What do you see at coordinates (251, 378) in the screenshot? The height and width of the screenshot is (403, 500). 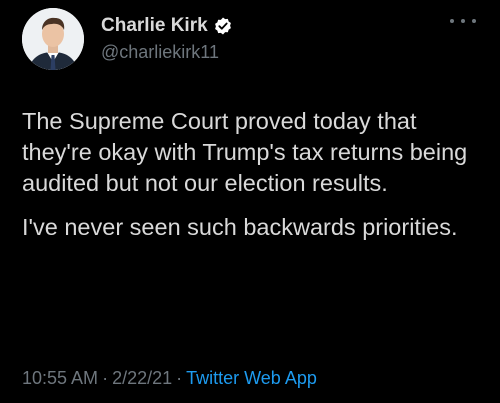 I see `tweet-source-link: Twitter Web App` at bounding box center [251, 378].